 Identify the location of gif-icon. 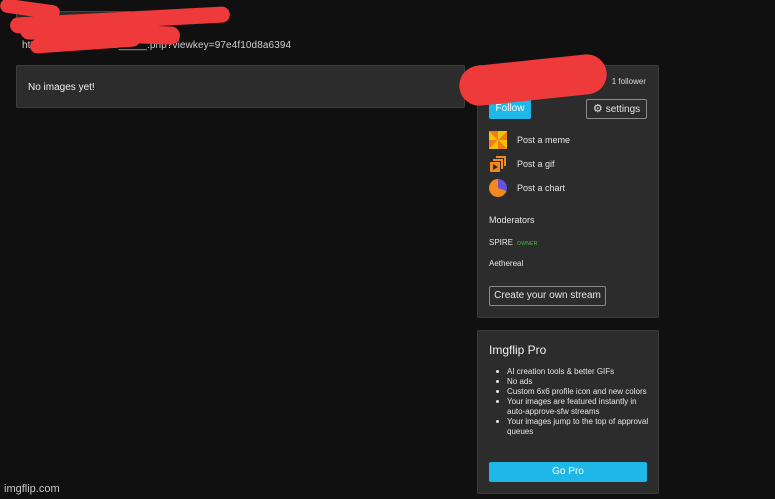
(498, 164).